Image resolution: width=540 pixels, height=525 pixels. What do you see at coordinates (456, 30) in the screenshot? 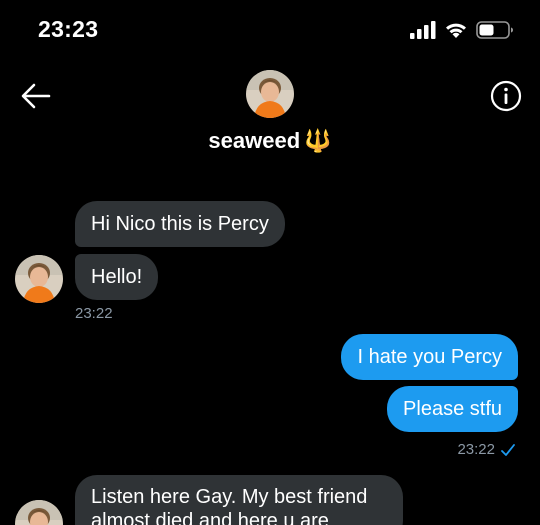
I see `wifi-icon` at bounding box center [456, 30].